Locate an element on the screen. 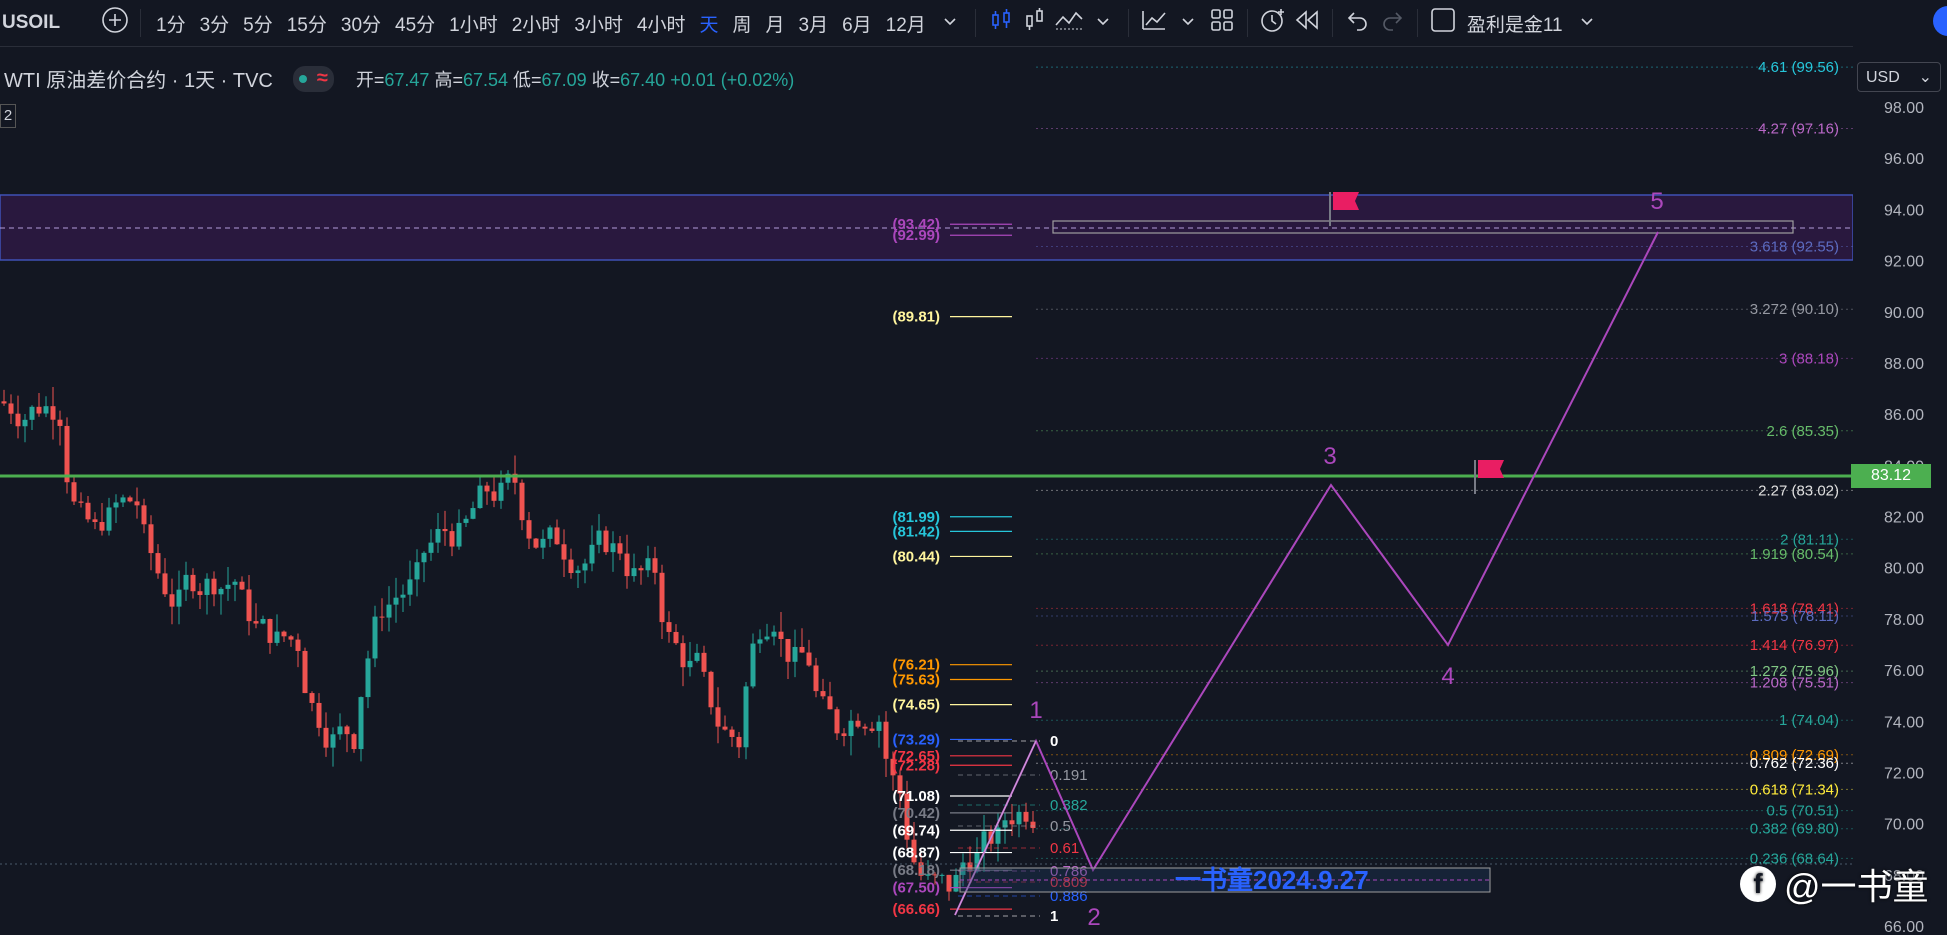  axis-tick-label: 72.00 is located at coordinates (1904, 773).